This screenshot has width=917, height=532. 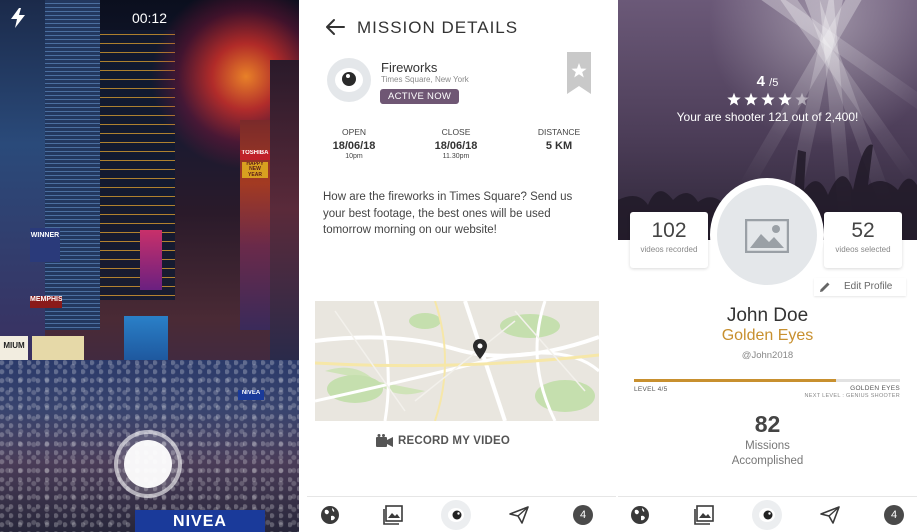 I want to click on bookmark-star-icon, so click(x=579, y=73).